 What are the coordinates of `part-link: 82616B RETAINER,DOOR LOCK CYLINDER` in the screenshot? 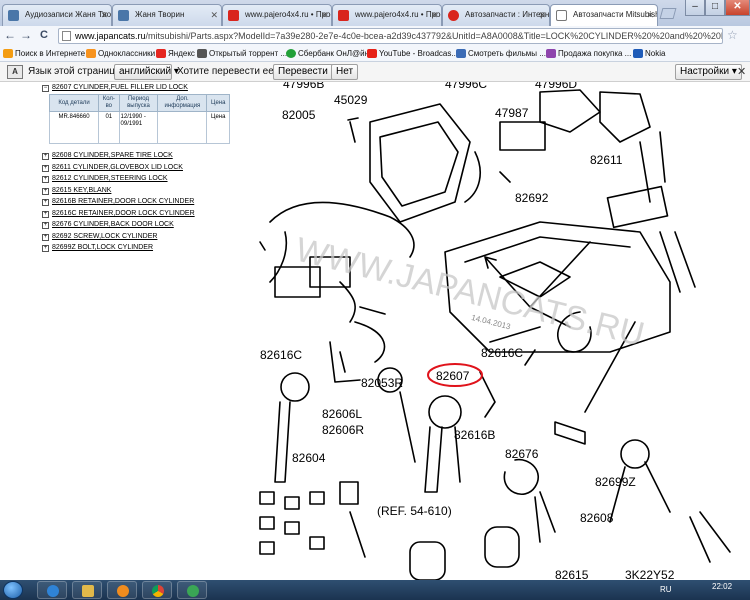 It's located at (123, 201).